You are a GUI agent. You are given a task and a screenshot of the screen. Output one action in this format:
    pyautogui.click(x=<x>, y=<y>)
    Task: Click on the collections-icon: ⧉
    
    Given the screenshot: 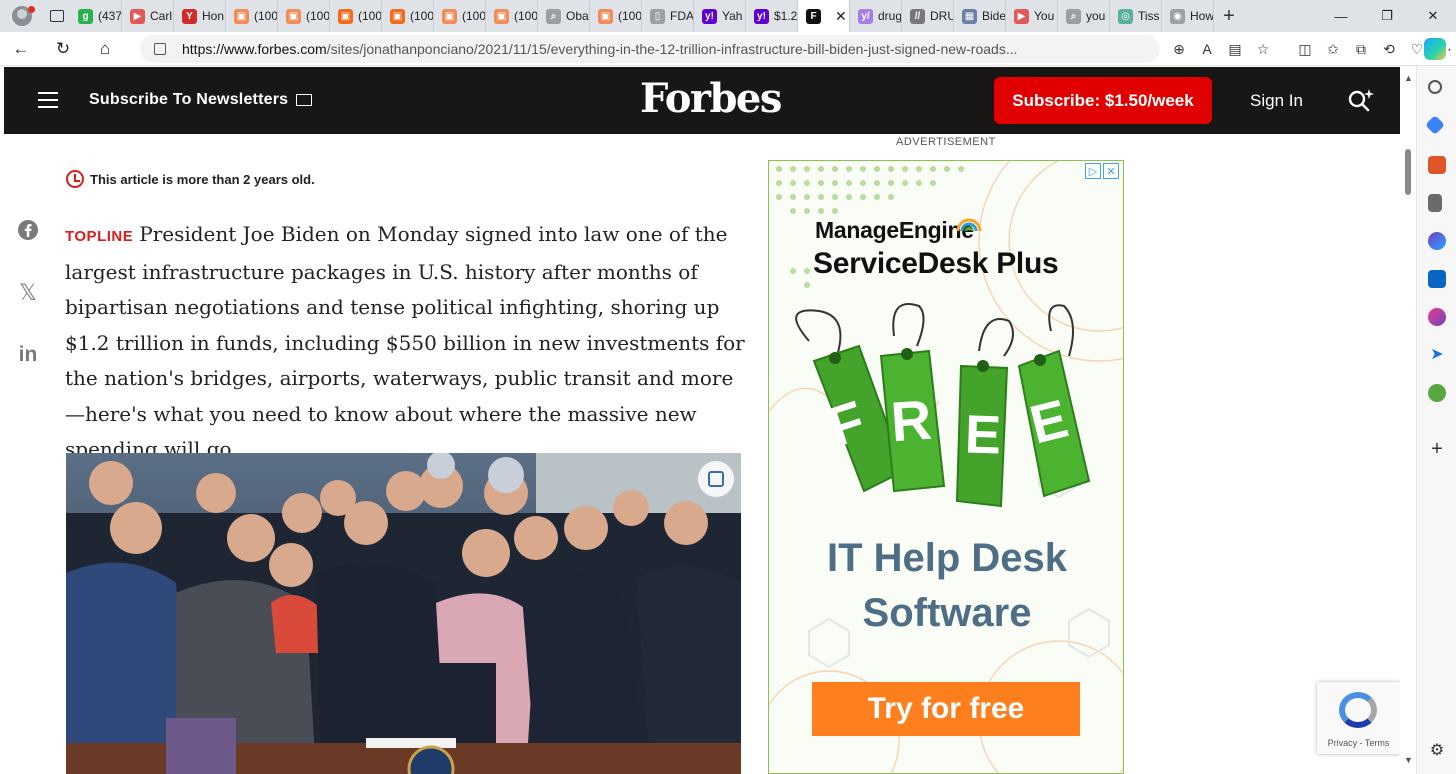 What is the action you would take?
    pyautogui.click(x=1361, y=49)
    